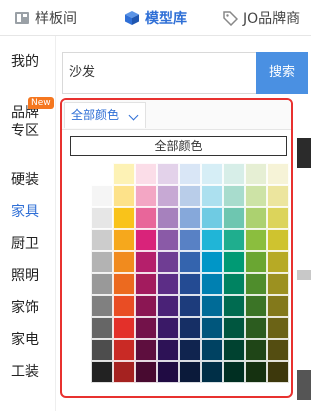 Image resolution: width=320 pixels, height=411 pixels. Describe the element at coordinates (261, 18) in the screenshot. I see `tab-jo-brand: JO品牌商` at that location.